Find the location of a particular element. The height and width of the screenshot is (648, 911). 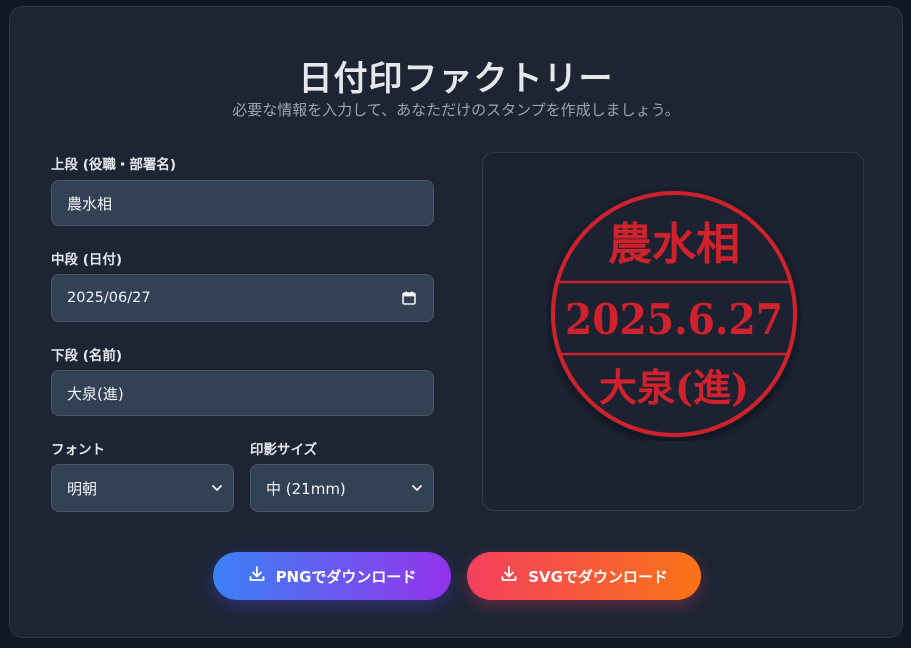

page-title: 日付印ファクトリー is located at coordinates (456, 79).